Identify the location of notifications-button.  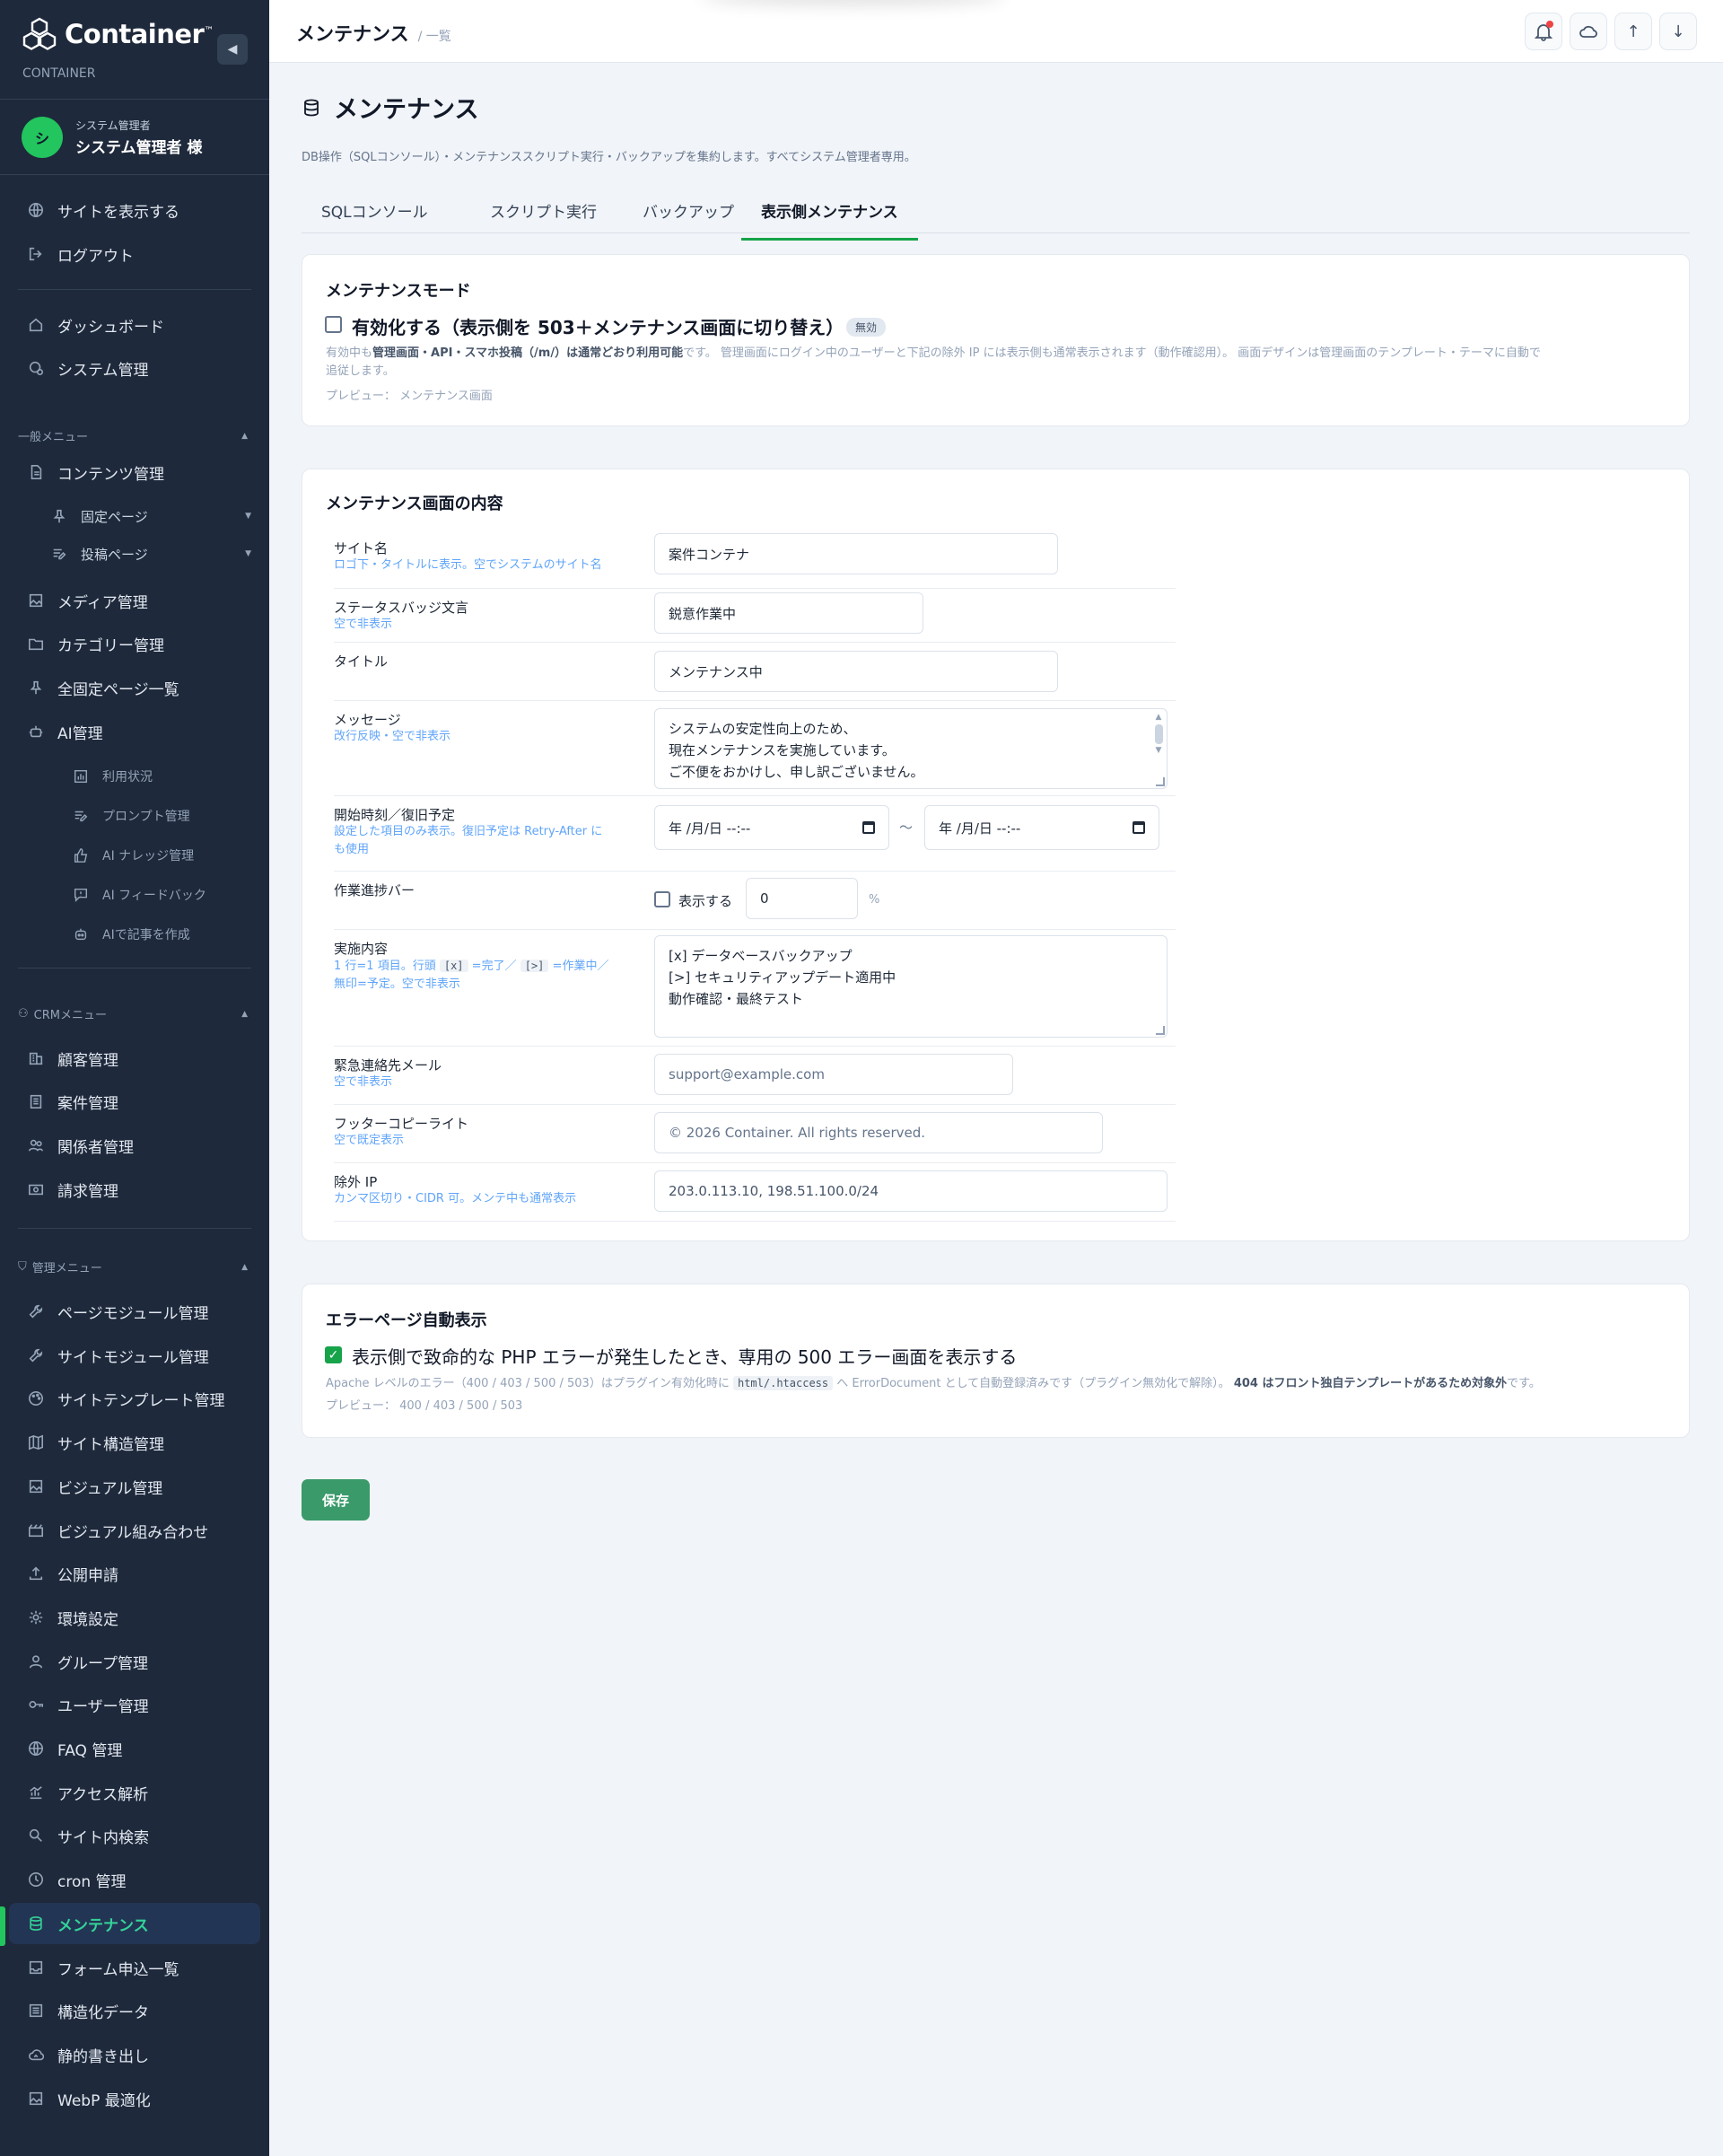
(1543, 31).